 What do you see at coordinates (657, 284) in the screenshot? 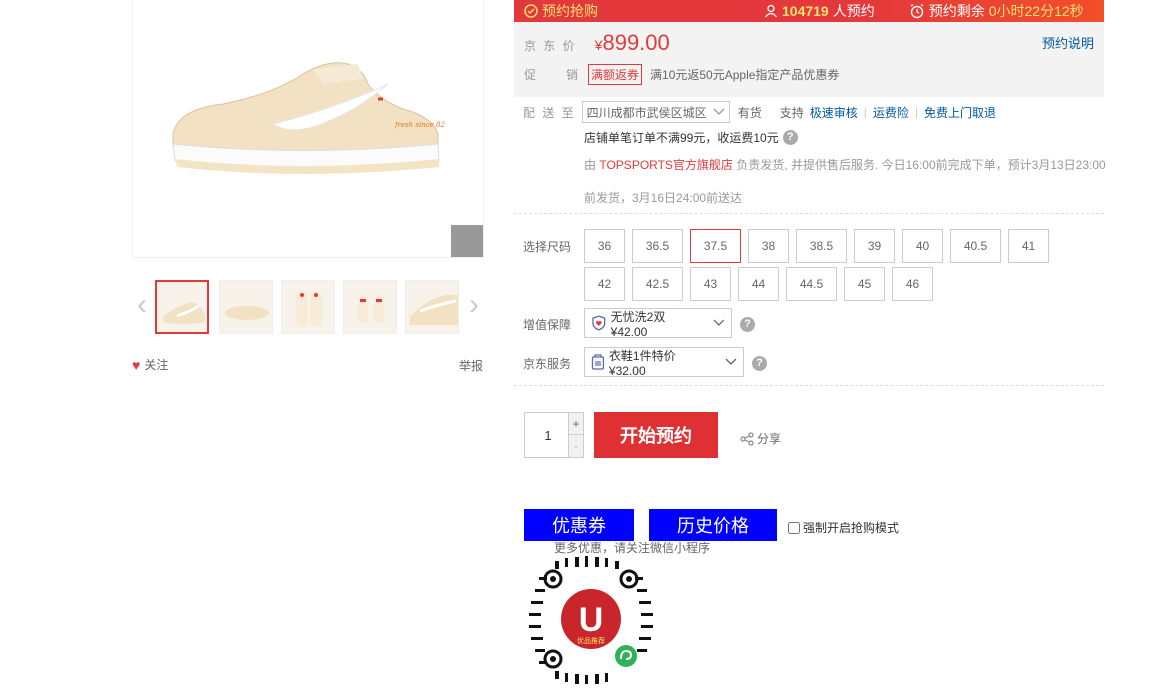
I see `size-option: 42.5` at bounding box center [657, 284].